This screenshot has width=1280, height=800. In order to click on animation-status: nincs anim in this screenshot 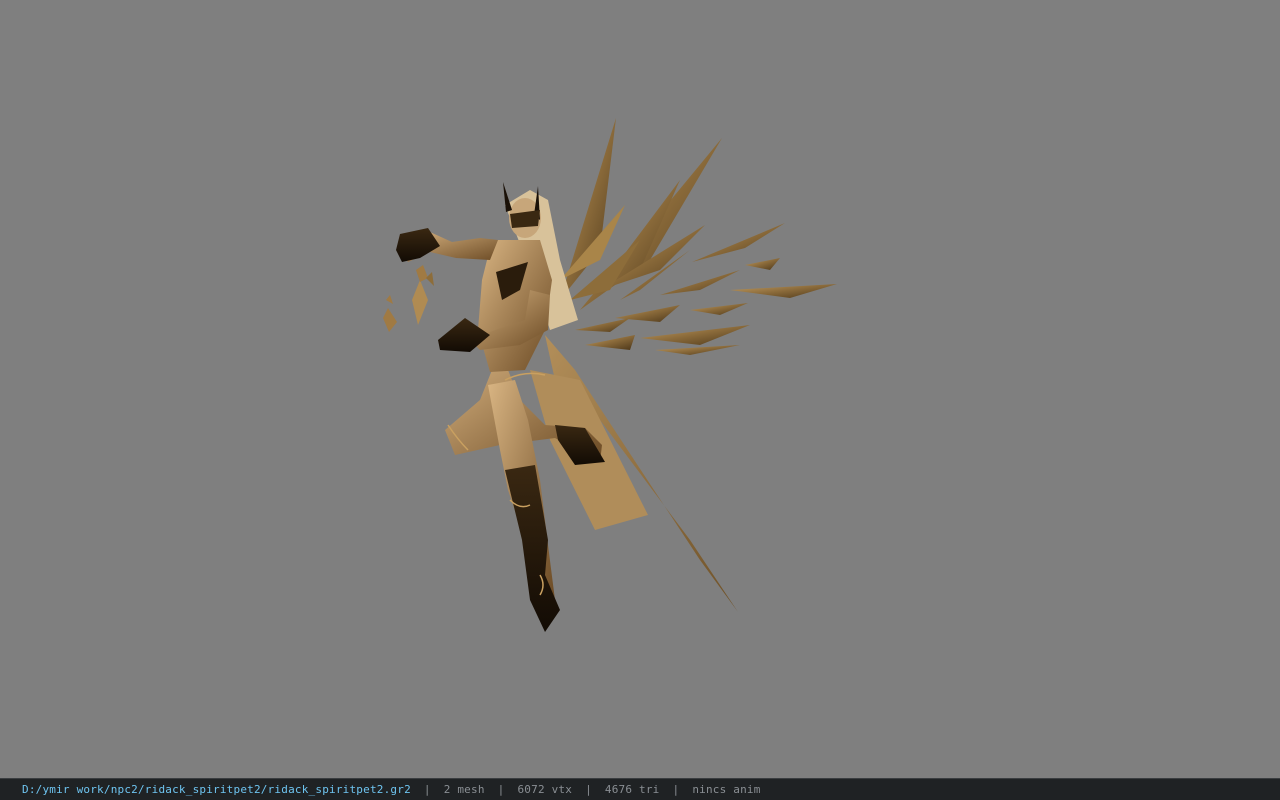, I will do `click(726, 789)`.